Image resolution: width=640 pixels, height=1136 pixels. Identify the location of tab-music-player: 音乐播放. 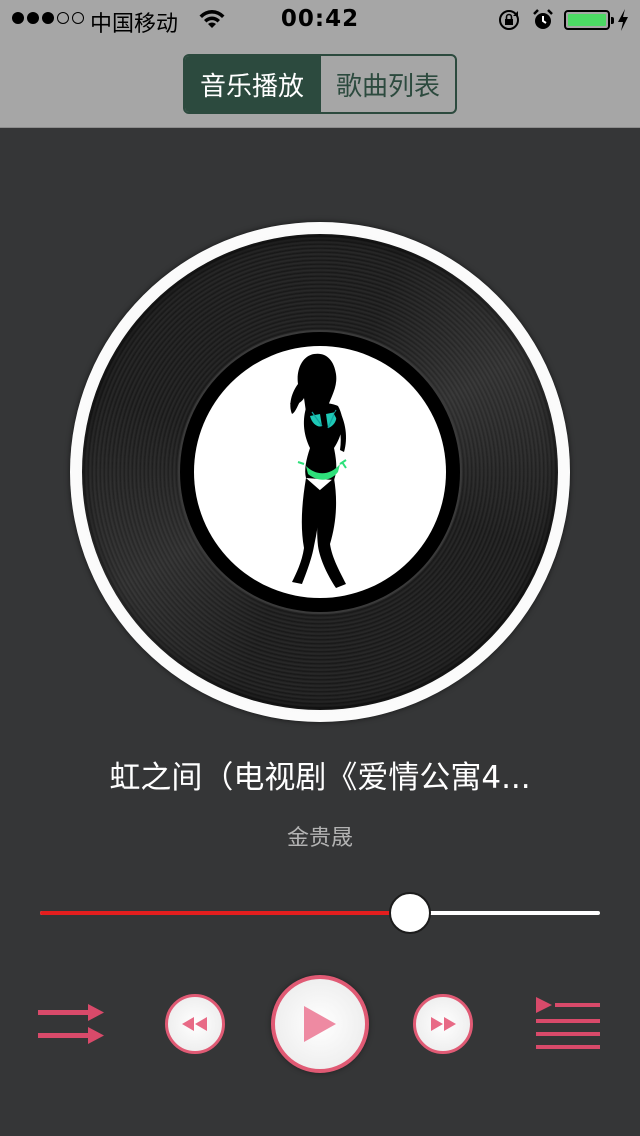
(252, 84).